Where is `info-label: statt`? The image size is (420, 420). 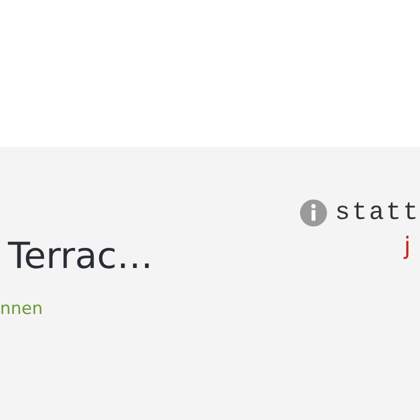
info-label: statt is located at coordinates (377, 212).